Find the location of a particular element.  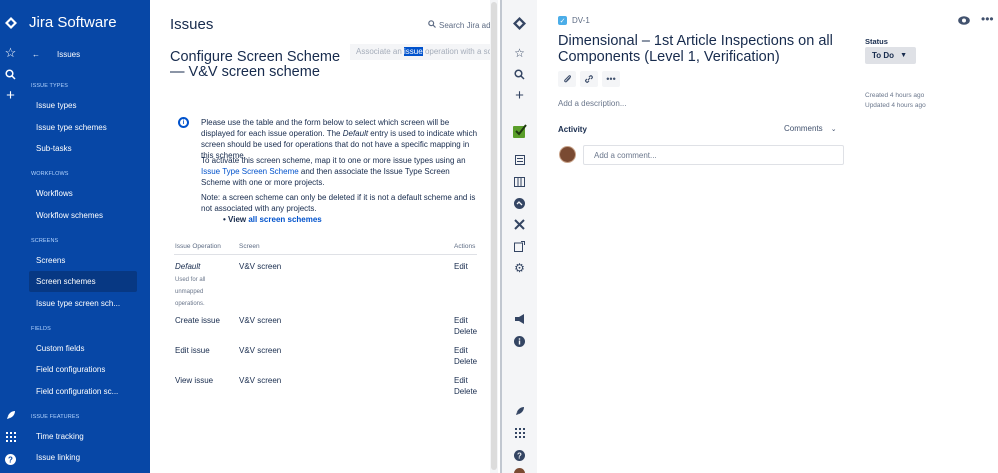

comments-filter-label: Comments is located at coordinates (803, 128).